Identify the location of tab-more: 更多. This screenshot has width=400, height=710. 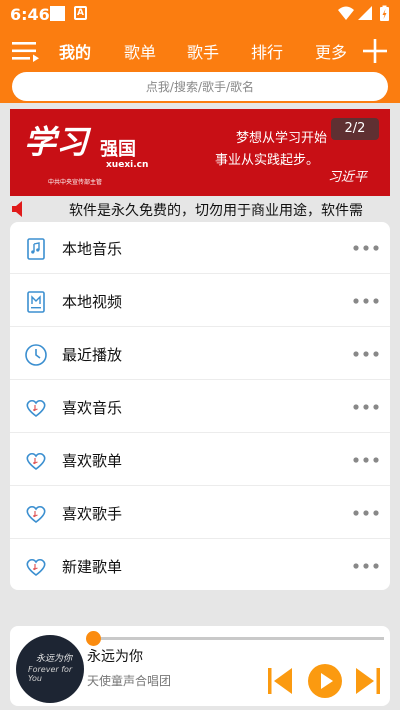
(331, 51).